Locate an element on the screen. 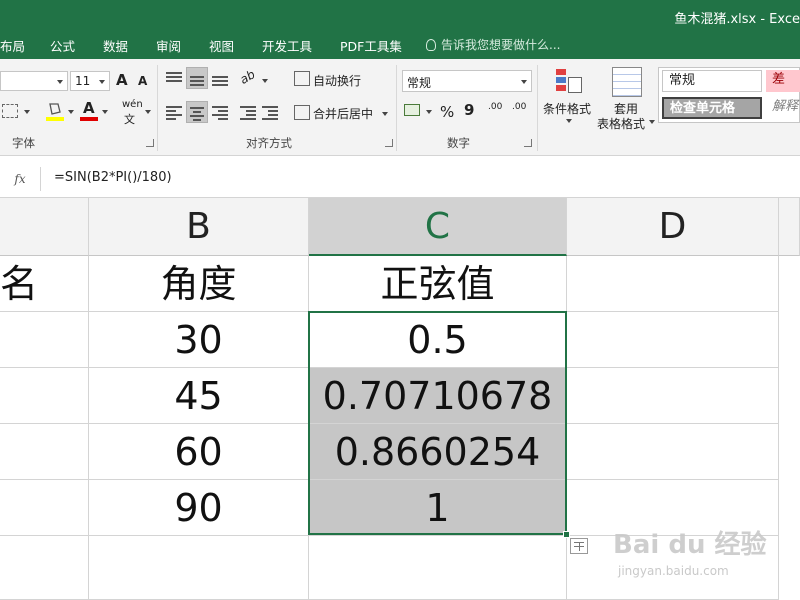 The width and height of the screenshot is (800, 600). cell-d4 is located at coordinates (673, 452).